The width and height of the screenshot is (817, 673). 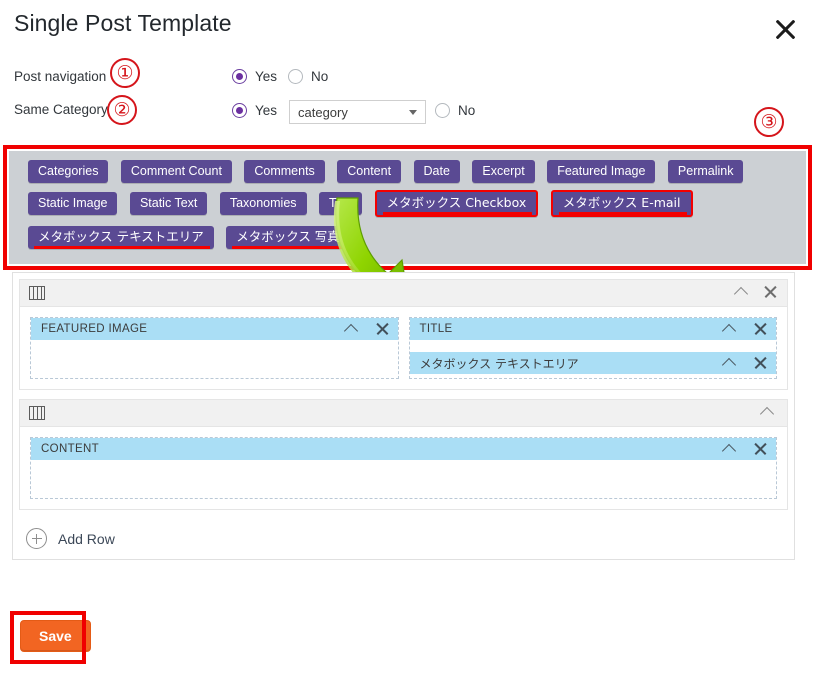 What do you see at coordinates (770, 291) in the screenshot?
I see `row-remove-close-icon` at bounding box center [770, 291].